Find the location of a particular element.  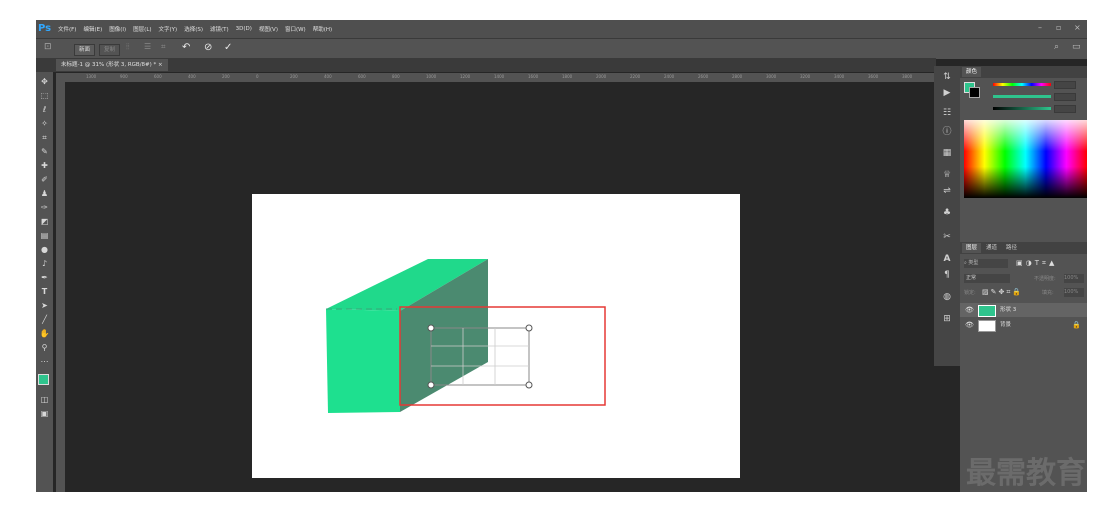

new-button: 新面 is located at coordinates (85, 50).